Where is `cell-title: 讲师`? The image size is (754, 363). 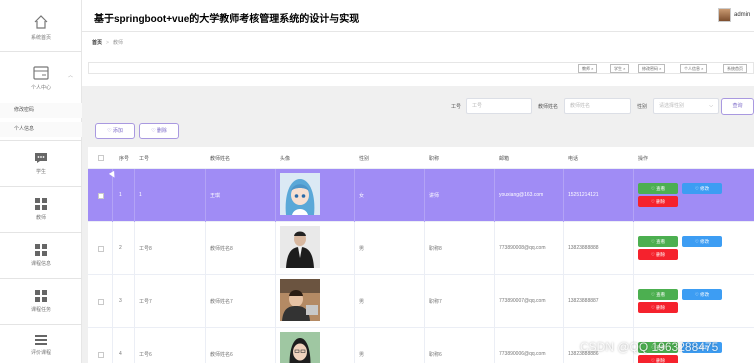
cell-title: 讲师 is located at coordinates (434, 196).